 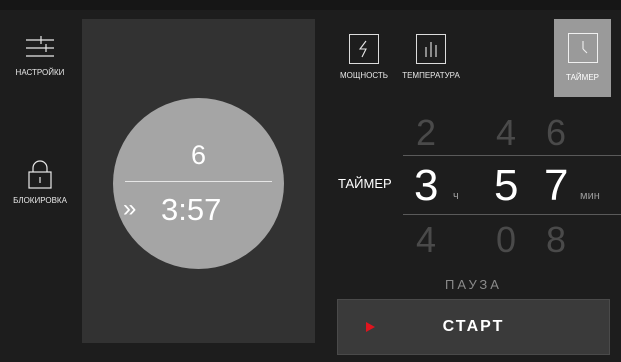 What do you see at coordinates (364, 49) in the screenshot?
I see `lightning-icon` at bounding box center [364, 49].